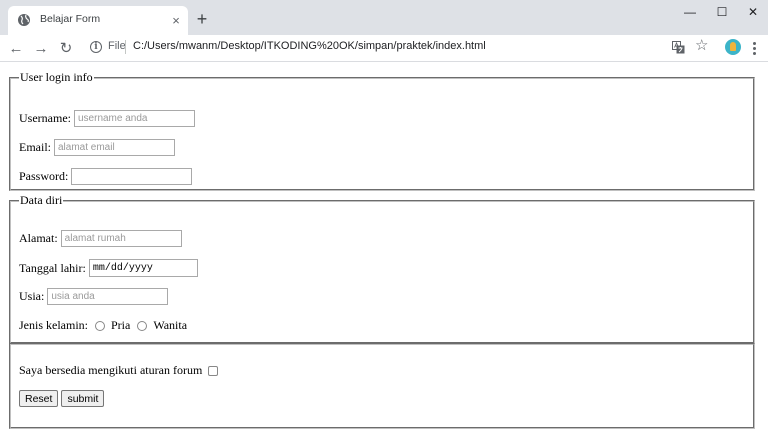 The width and height of the screenshot is (768, 432). What do you see at coordinates (35, 147) in the screenshot?
I see `email-label: Email:` at bounding box center [35, 147].